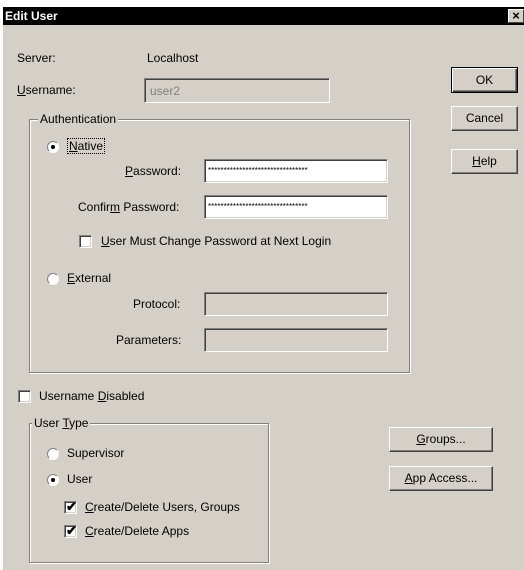 The height and width of the screenshot is (570, 524). What do you see at coordinates (61, 423) in the screenshot?
I see `user-type-title: User Type` at bounding box center [61, 423].